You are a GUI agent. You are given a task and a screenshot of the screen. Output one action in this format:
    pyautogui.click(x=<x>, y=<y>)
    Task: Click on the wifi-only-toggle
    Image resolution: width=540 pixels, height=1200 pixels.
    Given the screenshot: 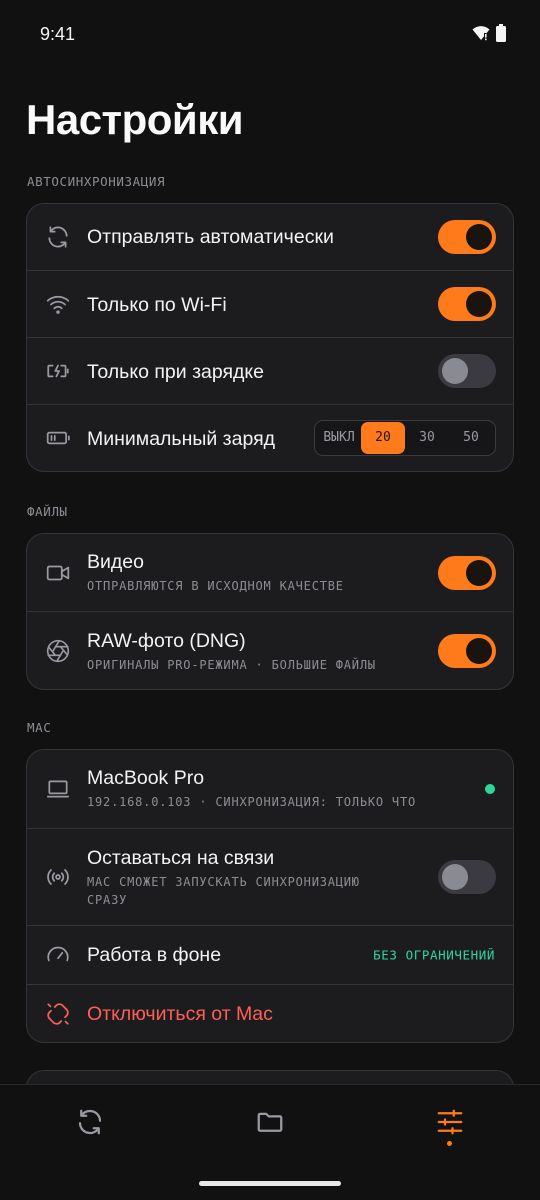 What is the action you would take?
    pyautogui.click(x=467, y=304)
    